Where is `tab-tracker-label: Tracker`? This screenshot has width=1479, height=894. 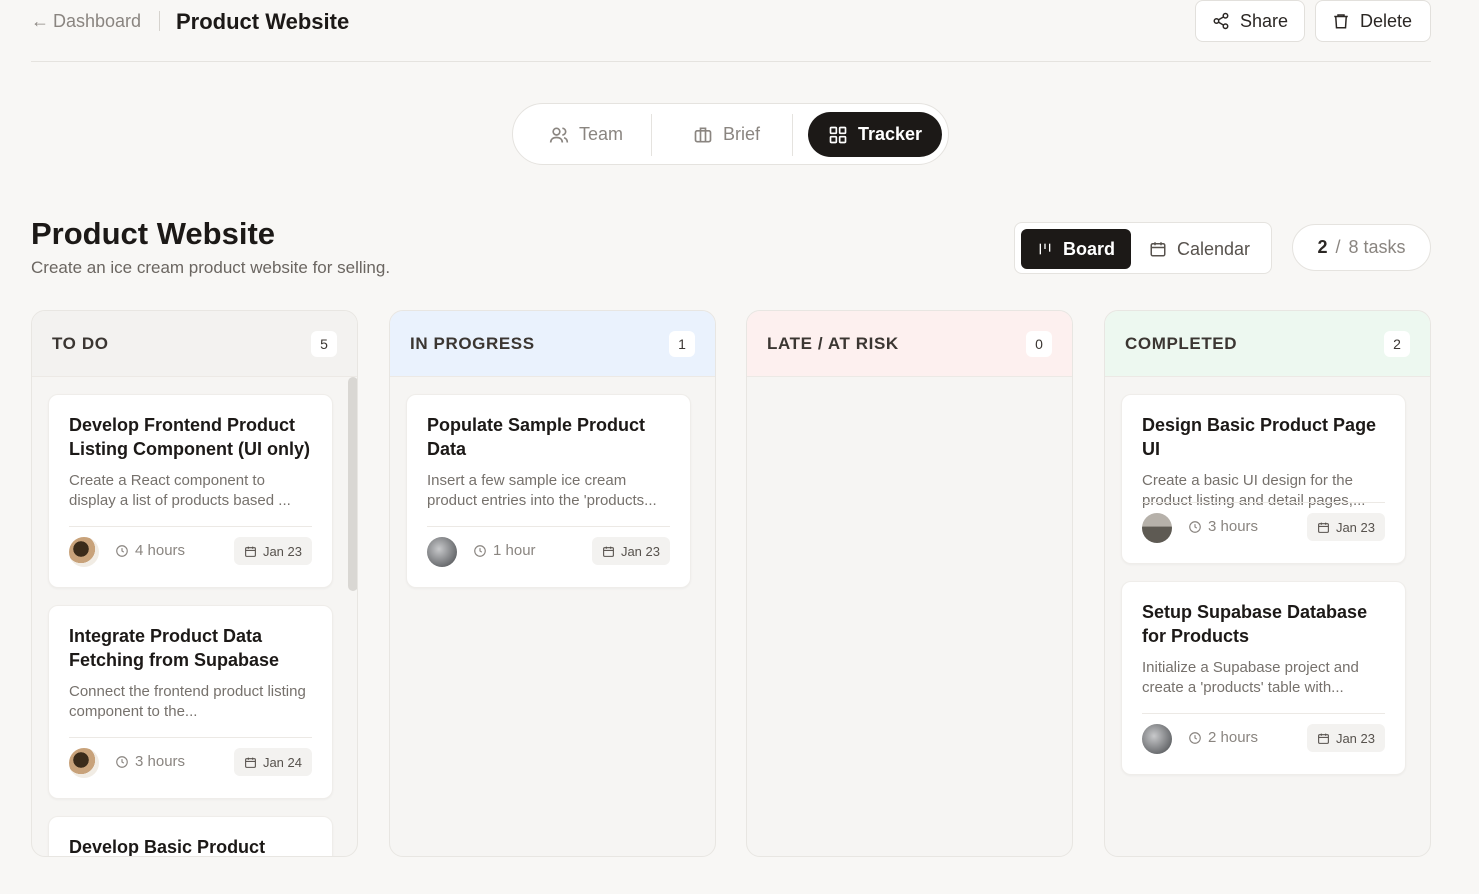 tab-tracker-label: Tracker is located at coordinates (890, 134).